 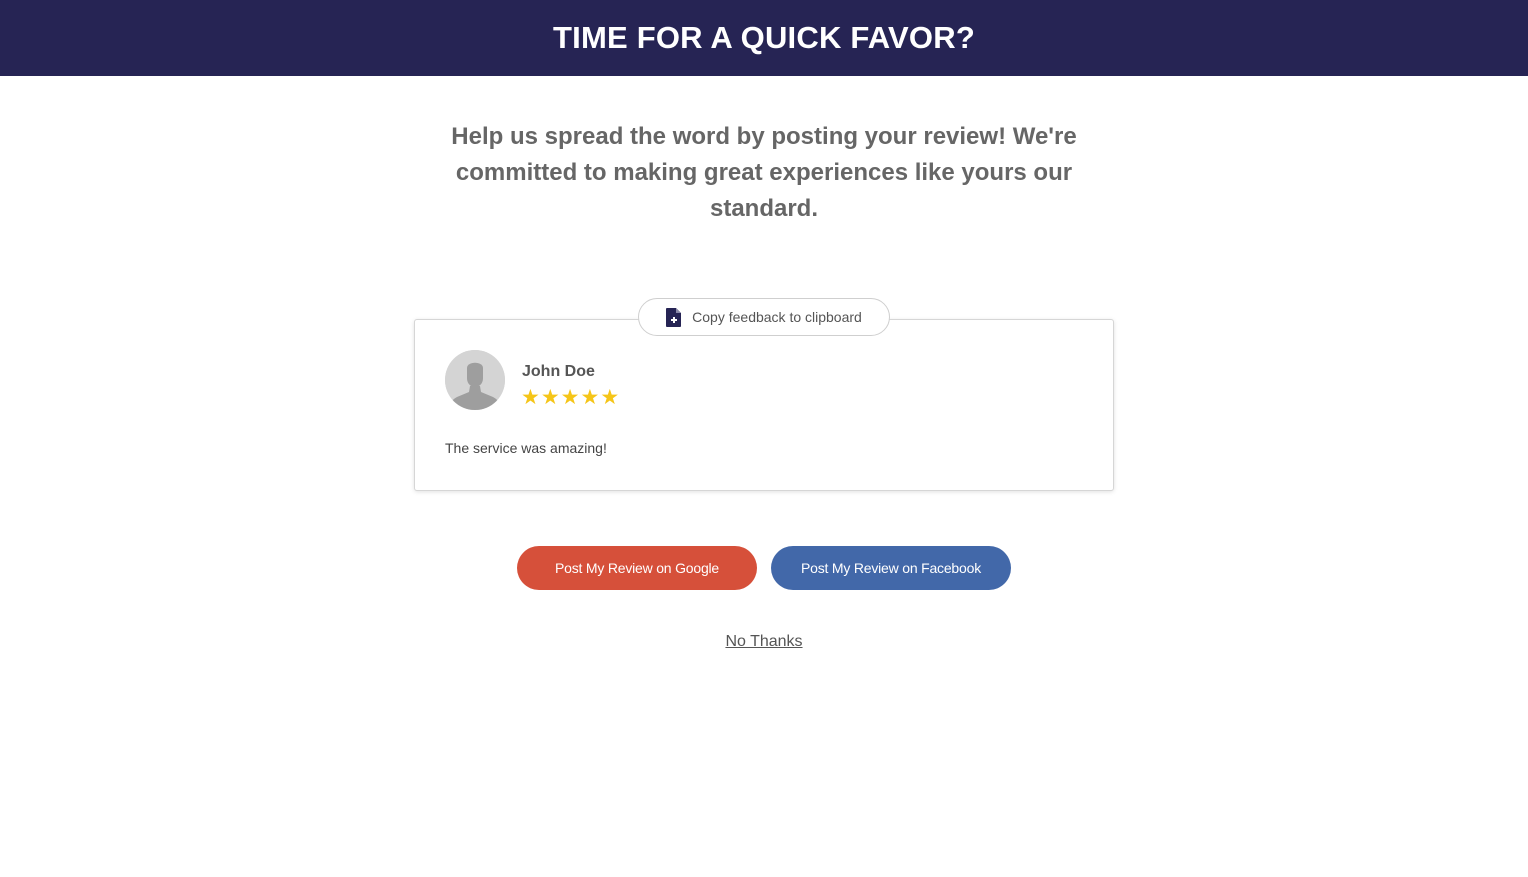 I want to click on user-silhouette-icon, so click(x=475, y=380).